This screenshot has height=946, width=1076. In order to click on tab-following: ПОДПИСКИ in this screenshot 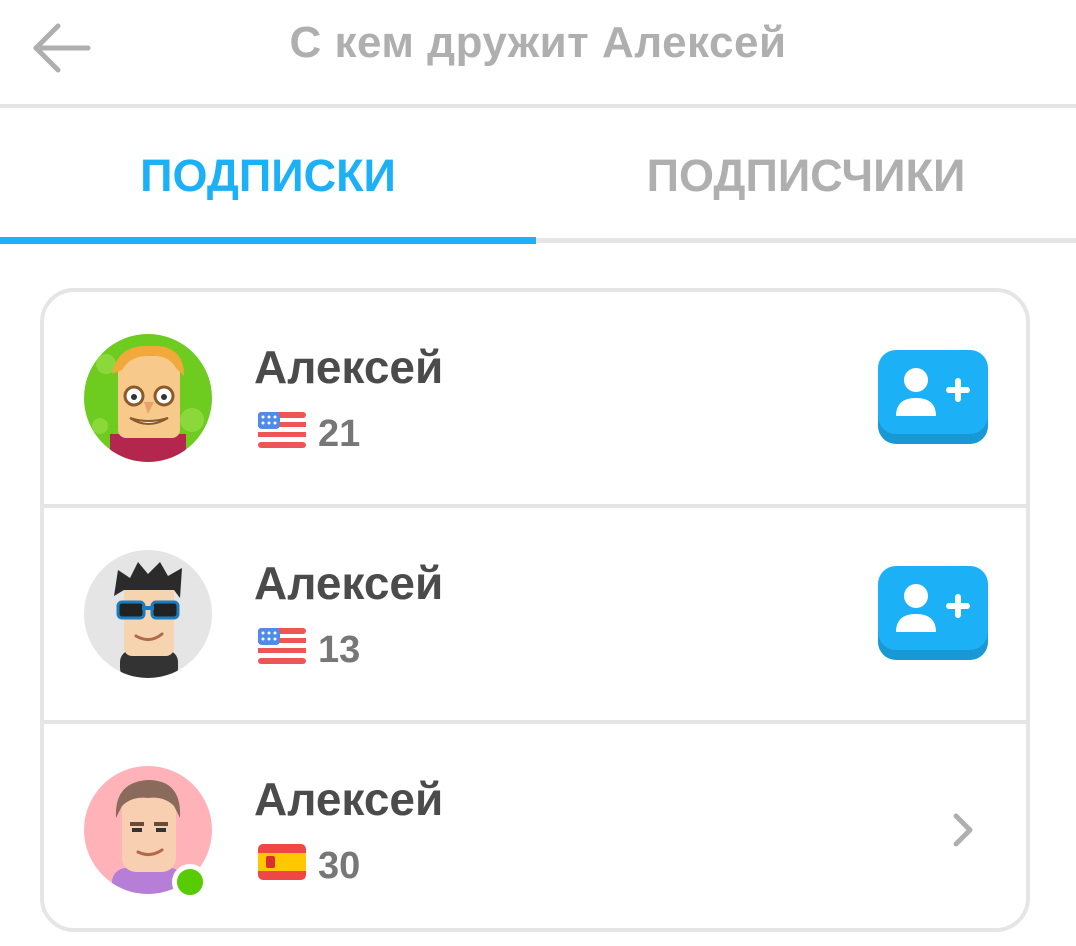, I will do `click(268, 180)`.